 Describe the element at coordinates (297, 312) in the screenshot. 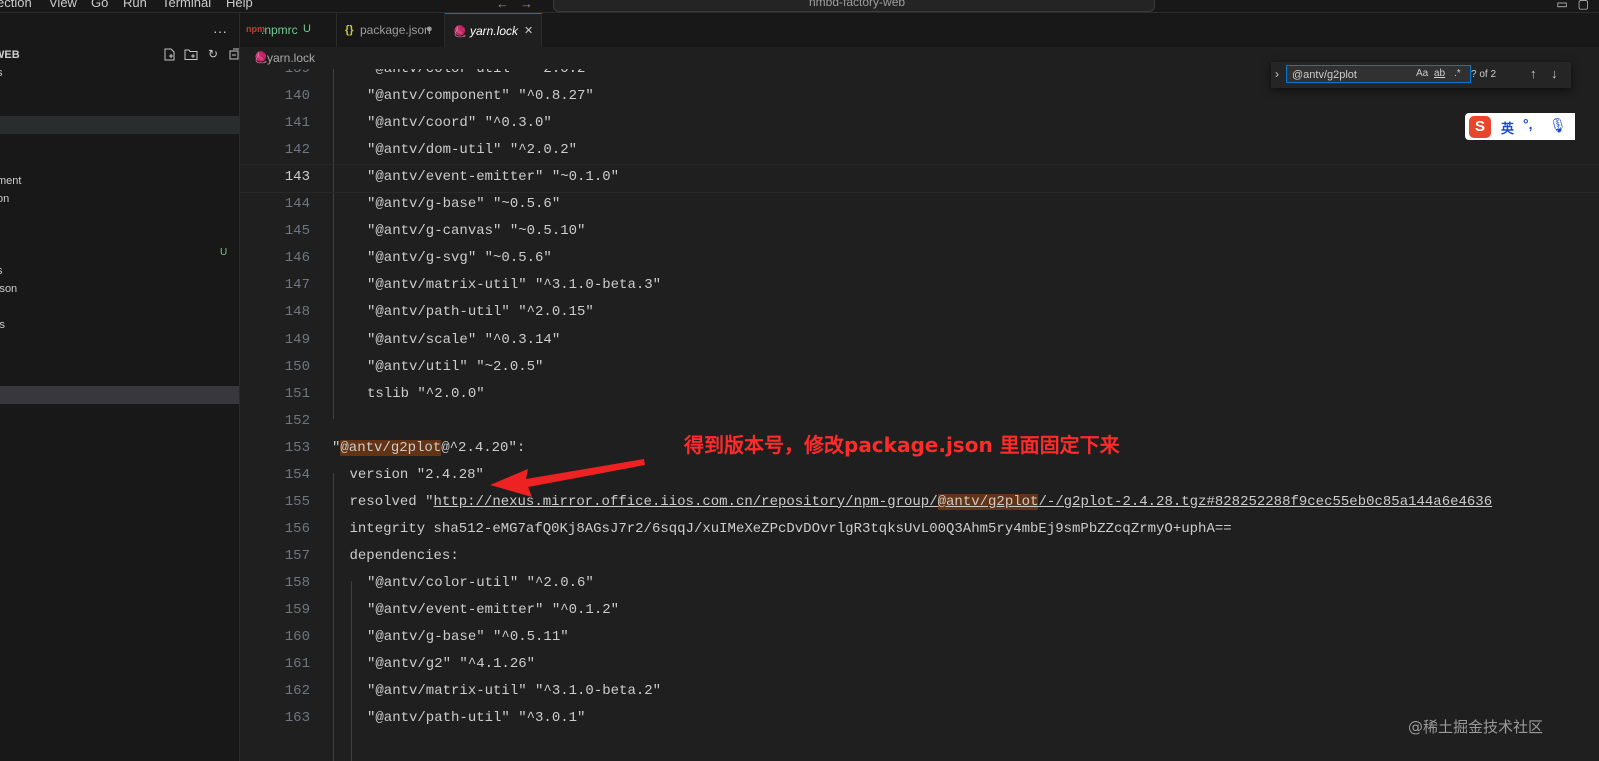

I see `line-number: 148` at that location.